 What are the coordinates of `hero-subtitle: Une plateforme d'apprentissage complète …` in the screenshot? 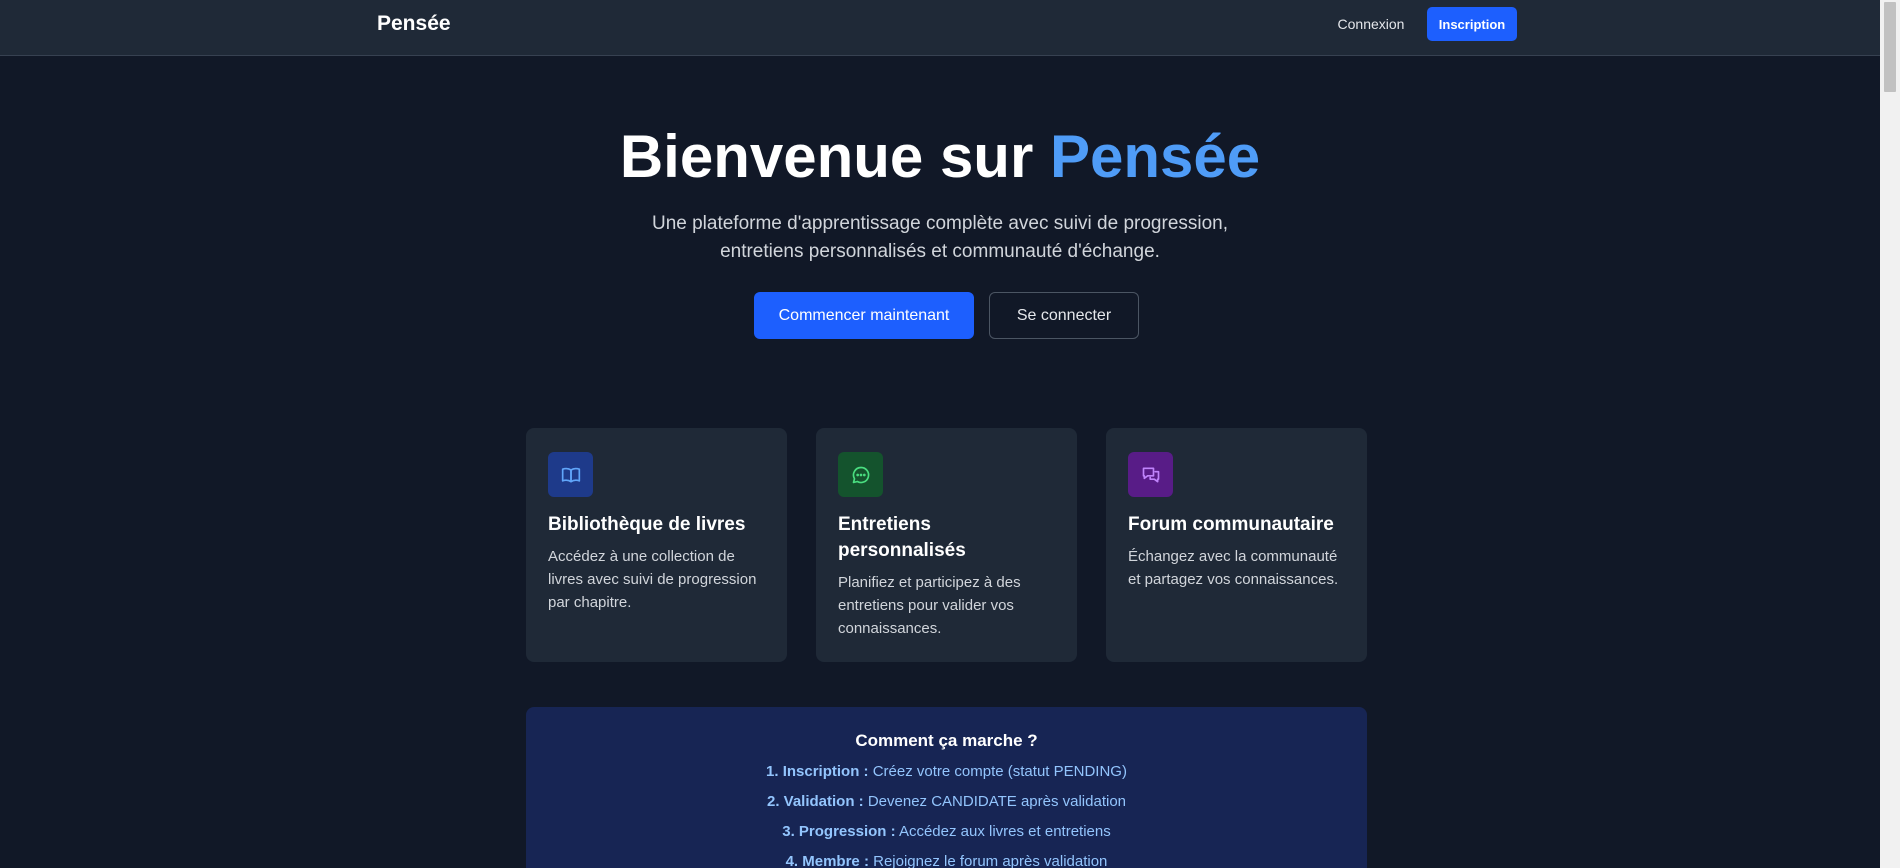 It's located at (940, 238).